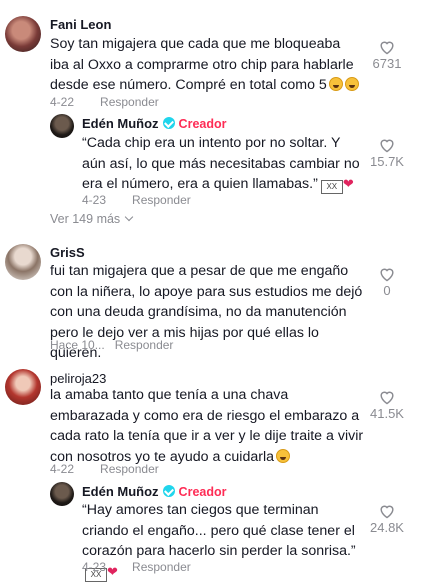 The width and height of the screenshot is (431, 582). I want to click on comment-username: Fani Leon, so click(80, 24).